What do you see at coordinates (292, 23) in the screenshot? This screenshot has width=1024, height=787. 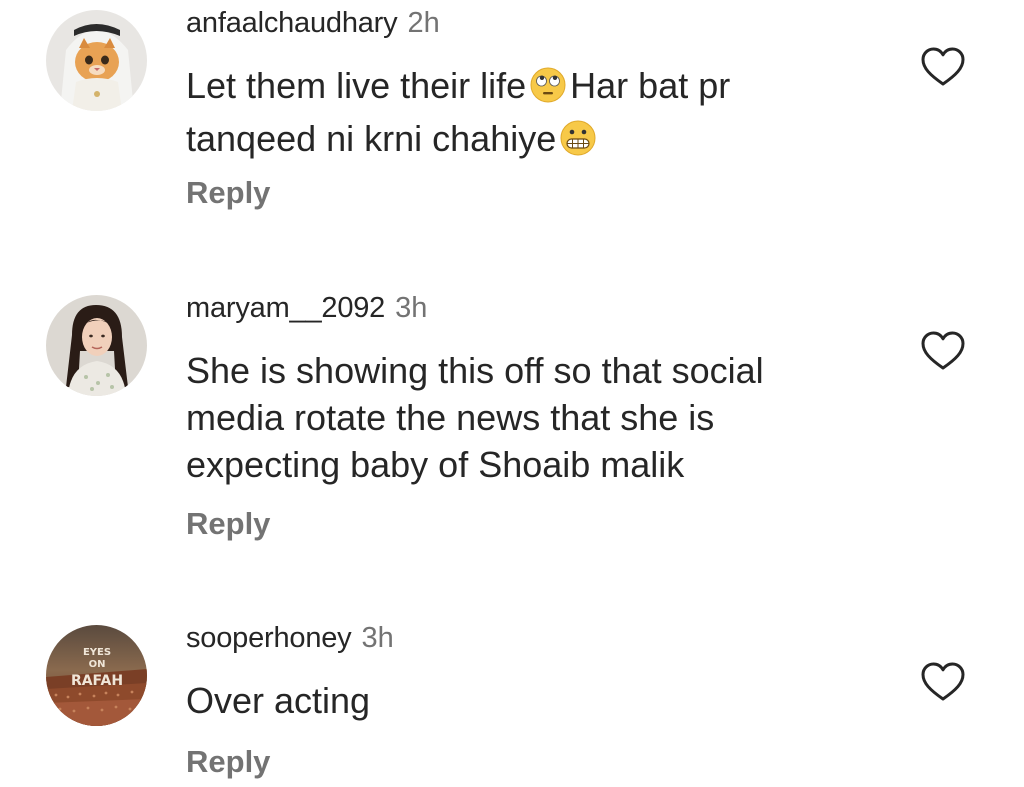 I see `username: anfaalchaudhary` at bounding box center [292, 23].